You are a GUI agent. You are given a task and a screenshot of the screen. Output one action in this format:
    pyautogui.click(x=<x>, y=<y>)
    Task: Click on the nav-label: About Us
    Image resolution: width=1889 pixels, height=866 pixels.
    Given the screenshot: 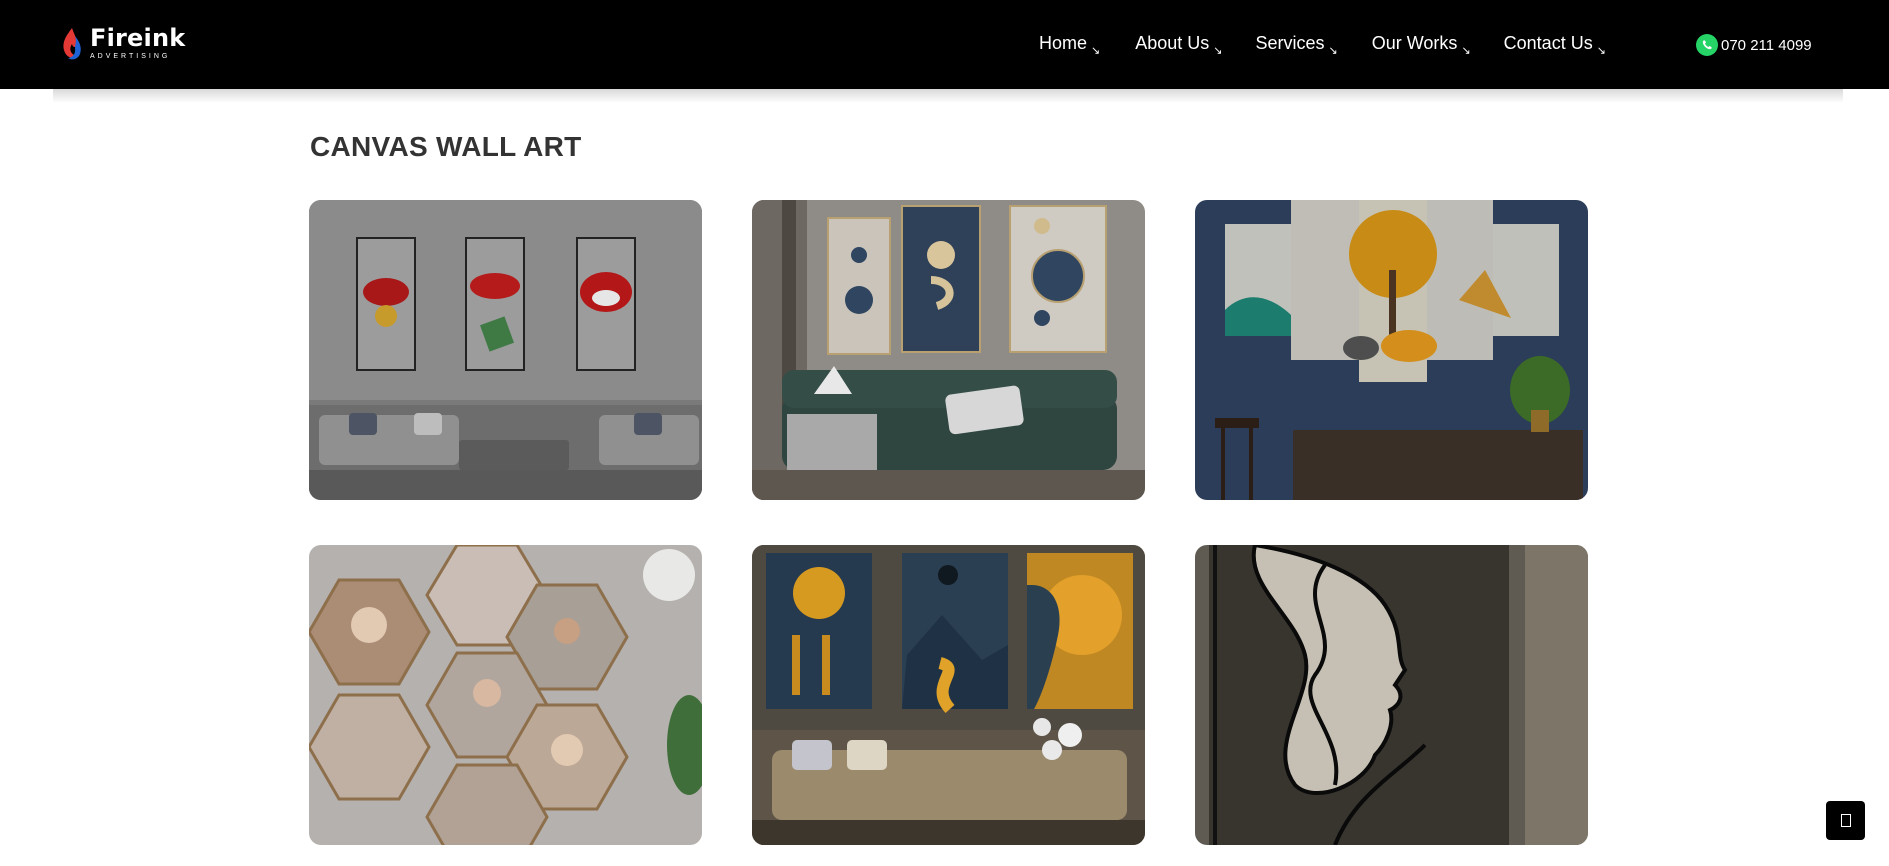 What is the action you would take?
    pyautogui.click(x=1172, y=43)
    